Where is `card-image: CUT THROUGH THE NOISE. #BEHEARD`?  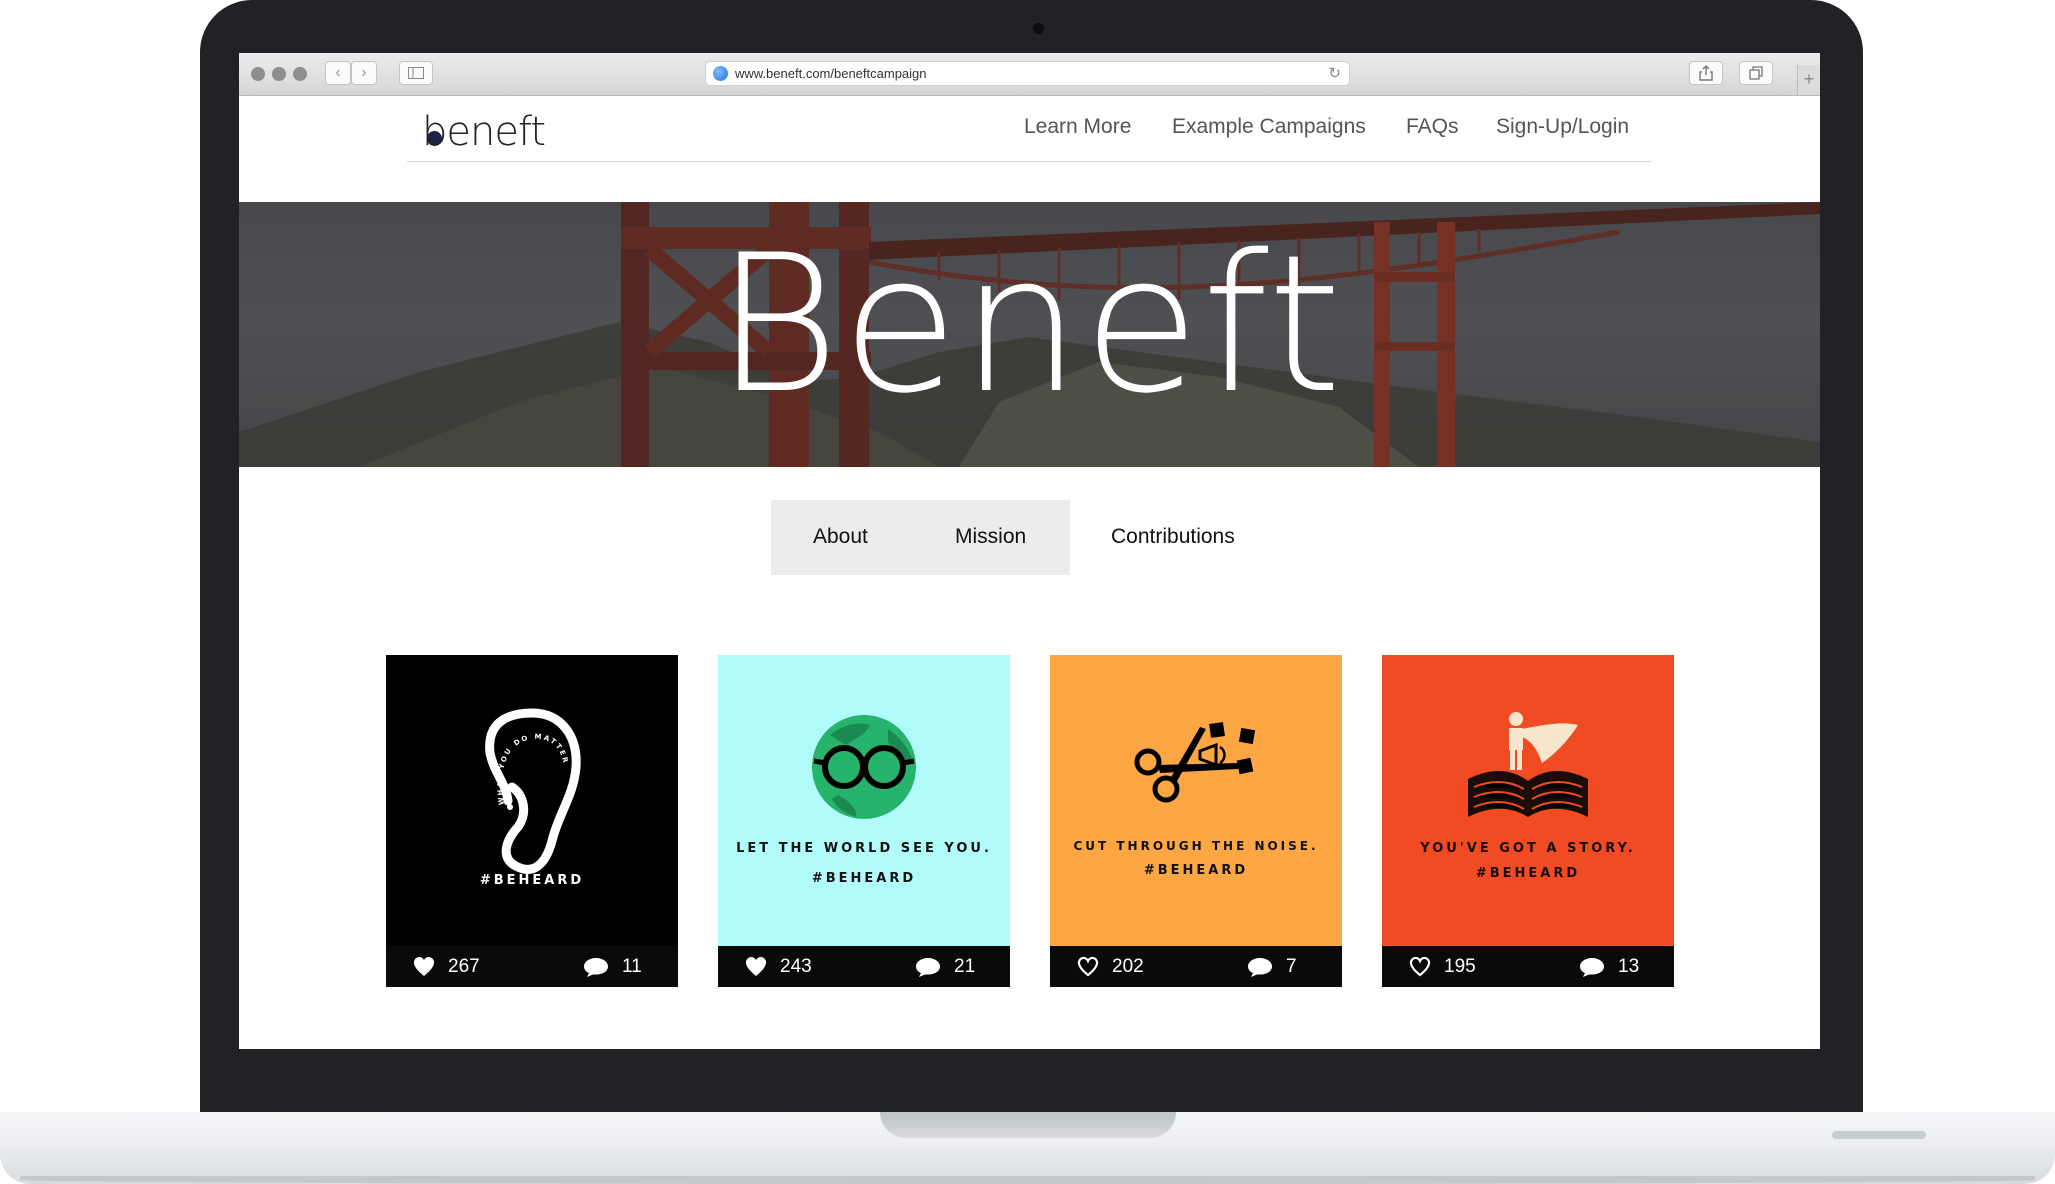 card-image: CUT THROUGH THE NOISE. #BEHEARD is located at coordinates (1196, 800).